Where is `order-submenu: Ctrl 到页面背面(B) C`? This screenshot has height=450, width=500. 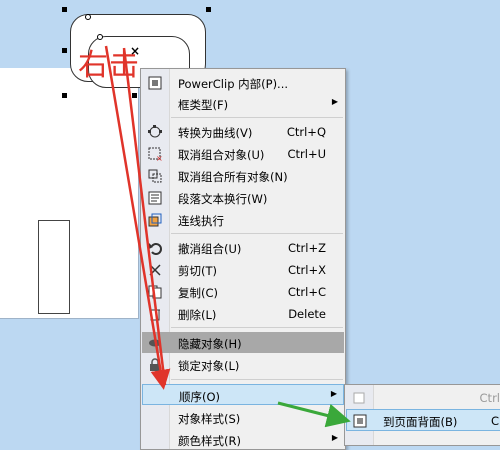
order-submenu: Ctrl 到页面背面(B) C is located at coordinates (422, 415).